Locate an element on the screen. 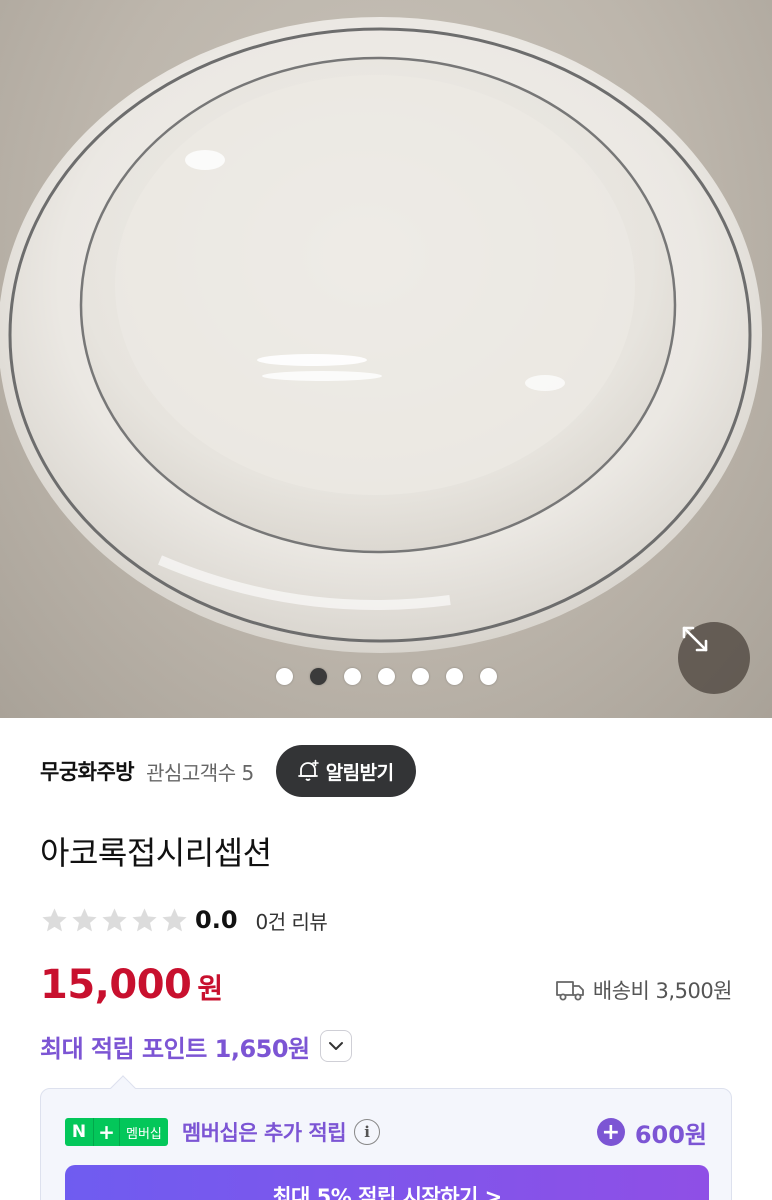 The image size is (772, 1200). shipping-fee-label: 배송비 3,500원 is located at coordinates (662, 991).